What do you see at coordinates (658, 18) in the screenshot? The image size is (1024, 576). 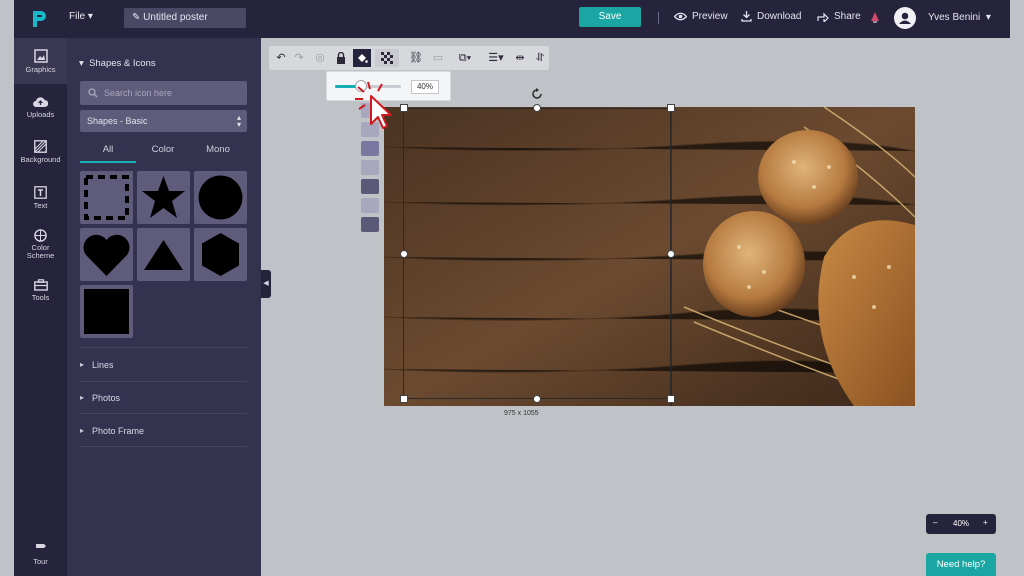 I see `toolbar-divider` at bounding box center [658, 18].